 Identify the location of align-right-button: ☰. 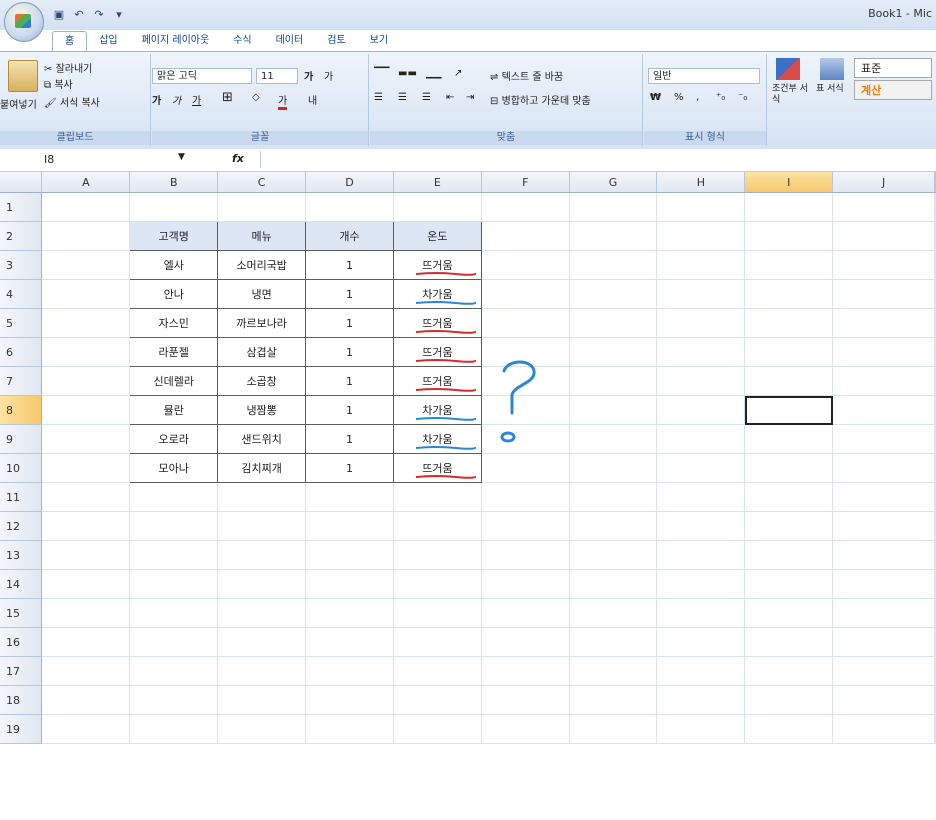
(426, 97).